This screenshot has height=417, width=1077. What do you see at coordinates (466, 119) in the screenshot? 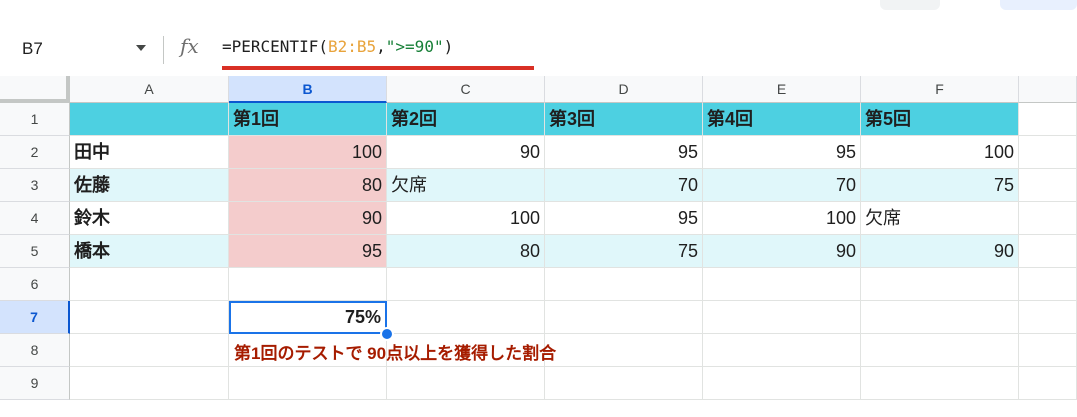
I see `header-cell-round: 第2回` at bounding box center [466, 119].